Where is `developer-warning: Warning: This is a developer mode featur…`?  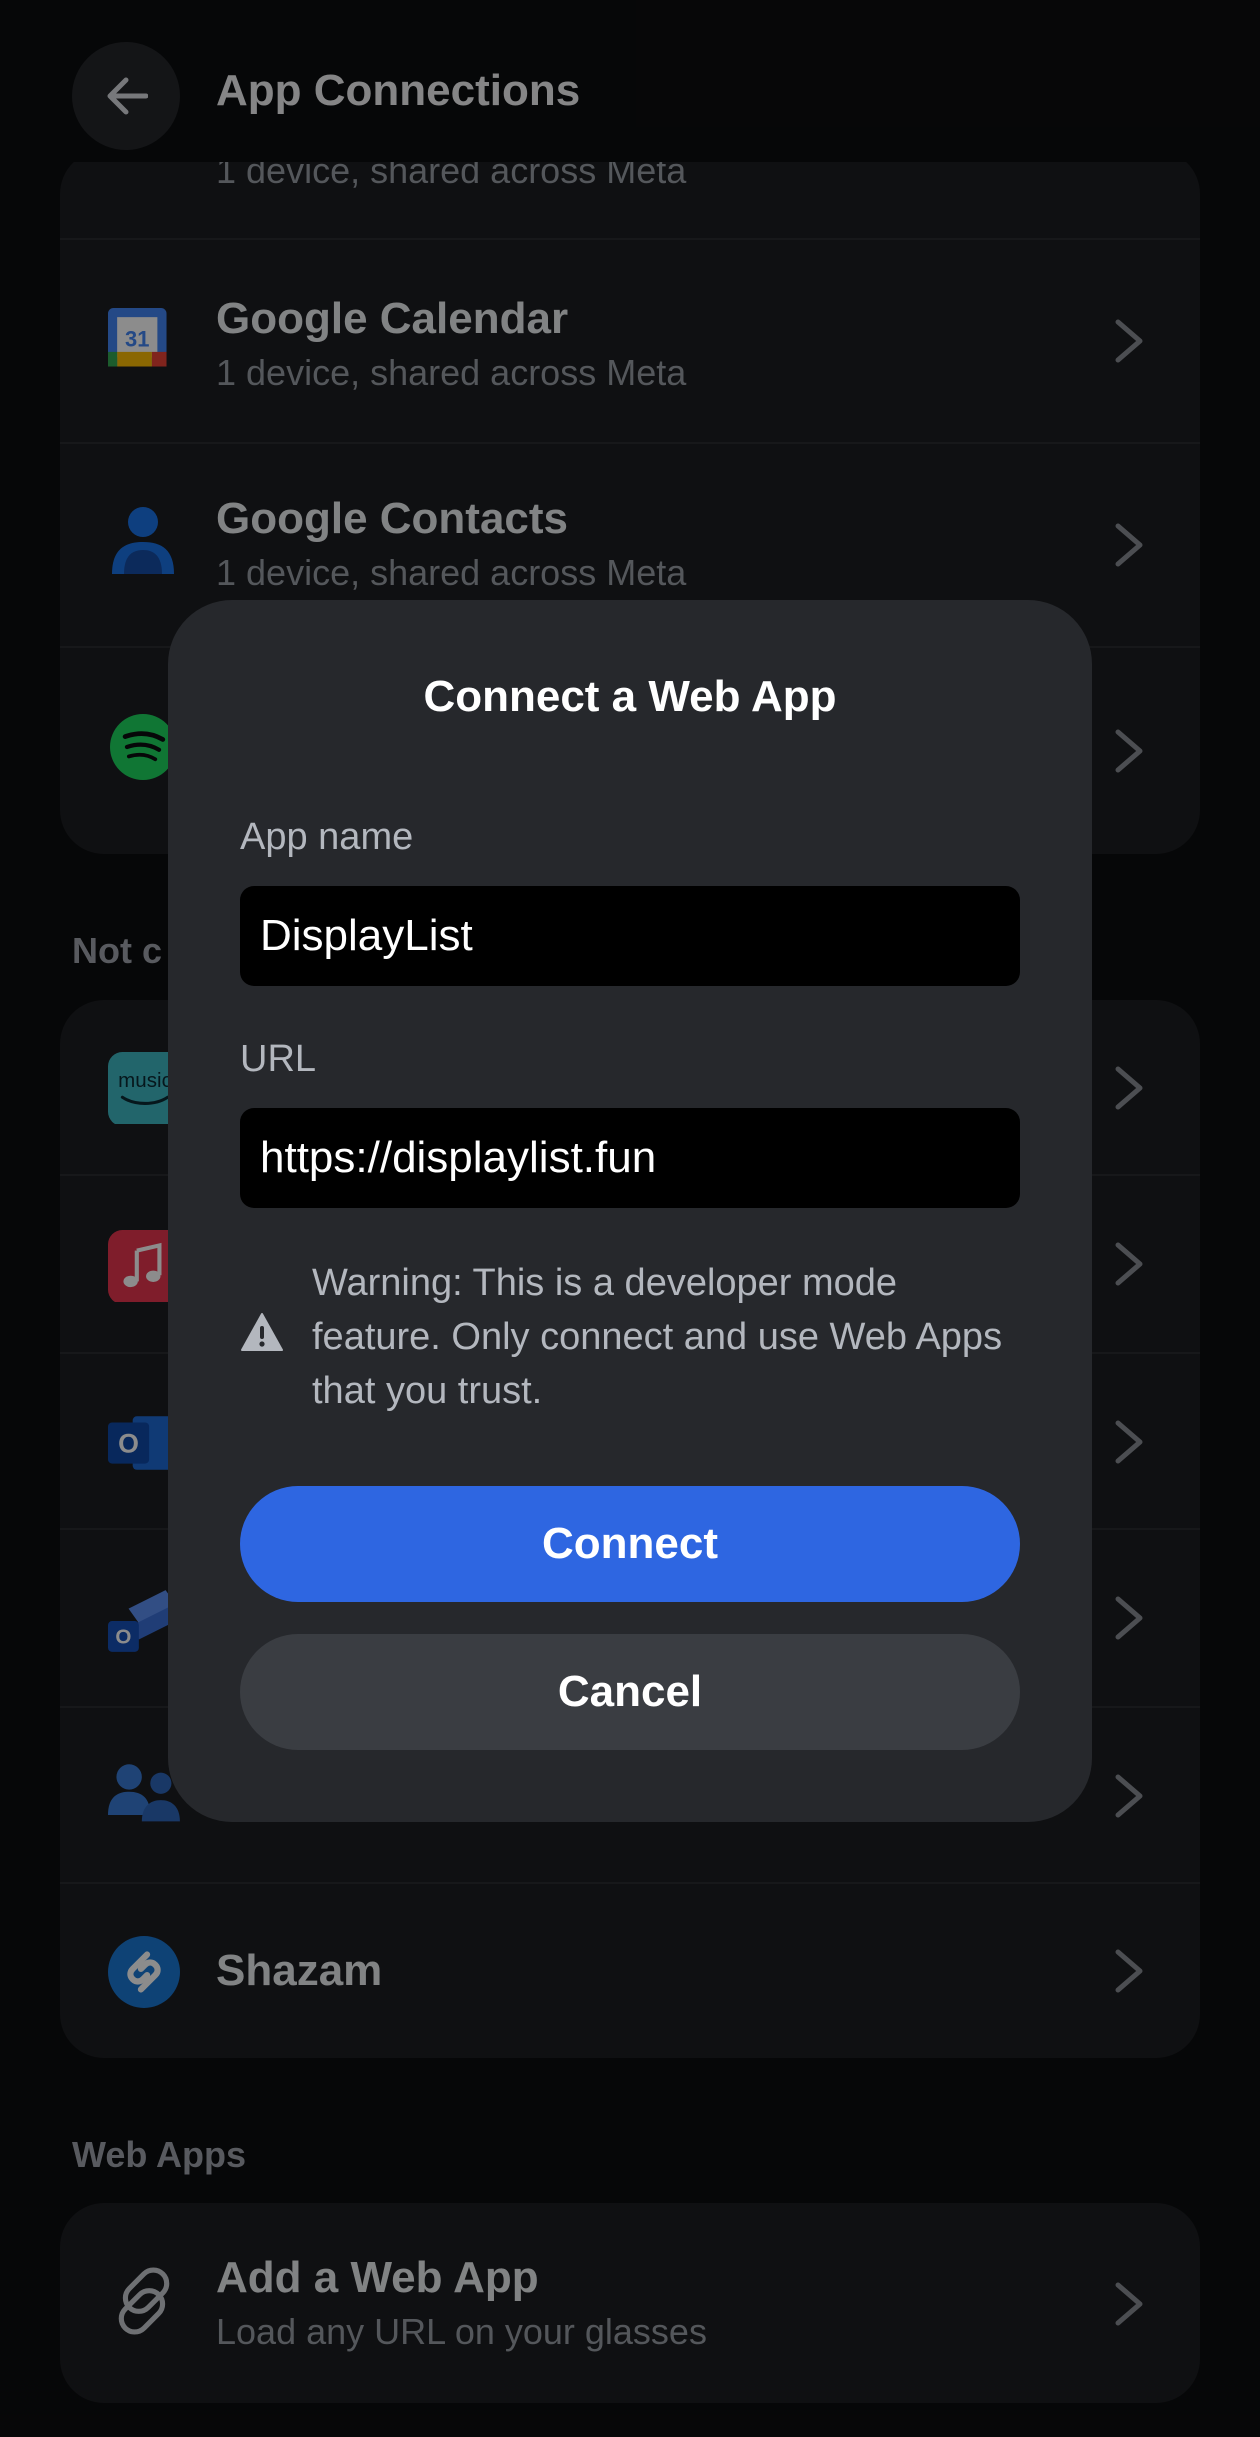 developer-warning: Warning: This is a developer mode featur… is located at coordinates (630, 1341).